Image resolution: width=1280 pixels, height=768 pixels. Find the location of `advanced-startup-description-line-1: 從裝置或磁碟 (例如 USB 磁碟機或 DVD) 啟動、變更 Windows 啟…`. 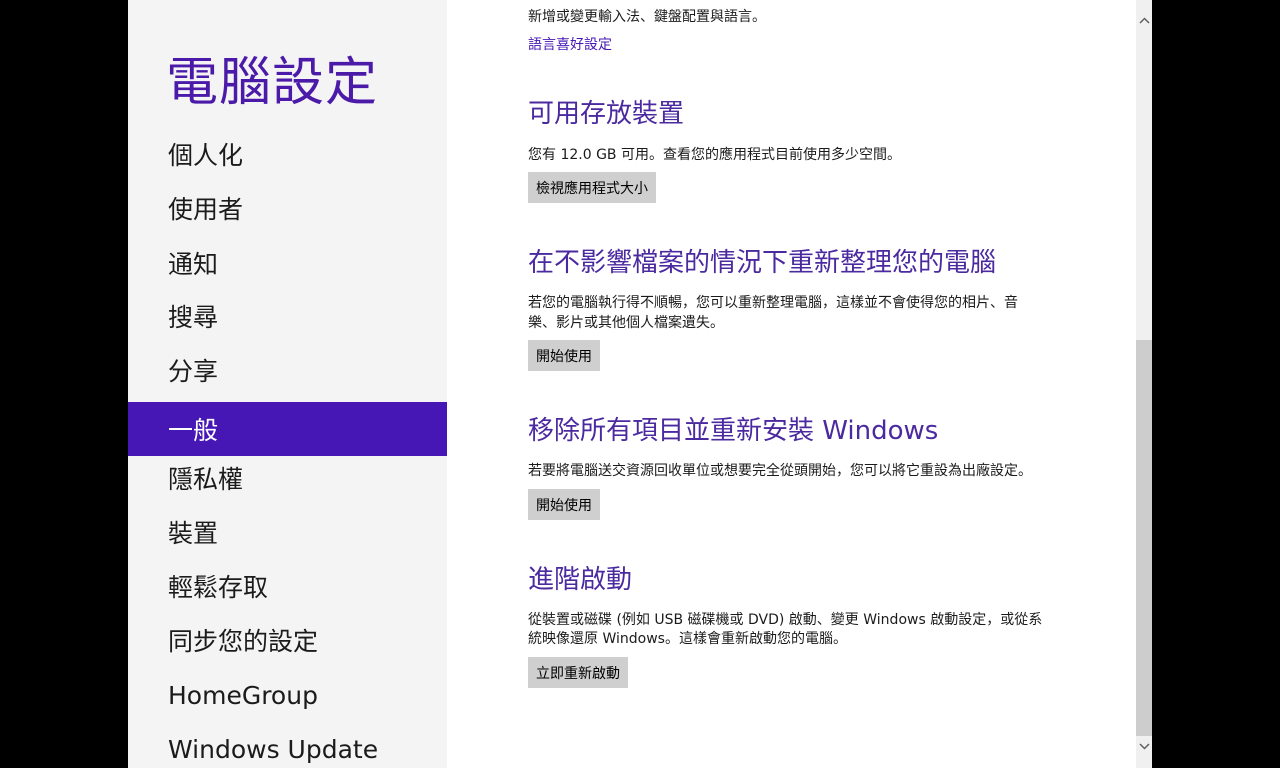

advanced-startup-description-line-1: 從裝置或磁碟 (例如 USB 磁碟機或 DVD) 啟動、變更 Windows 啟… is located at coordinates (785, 620).